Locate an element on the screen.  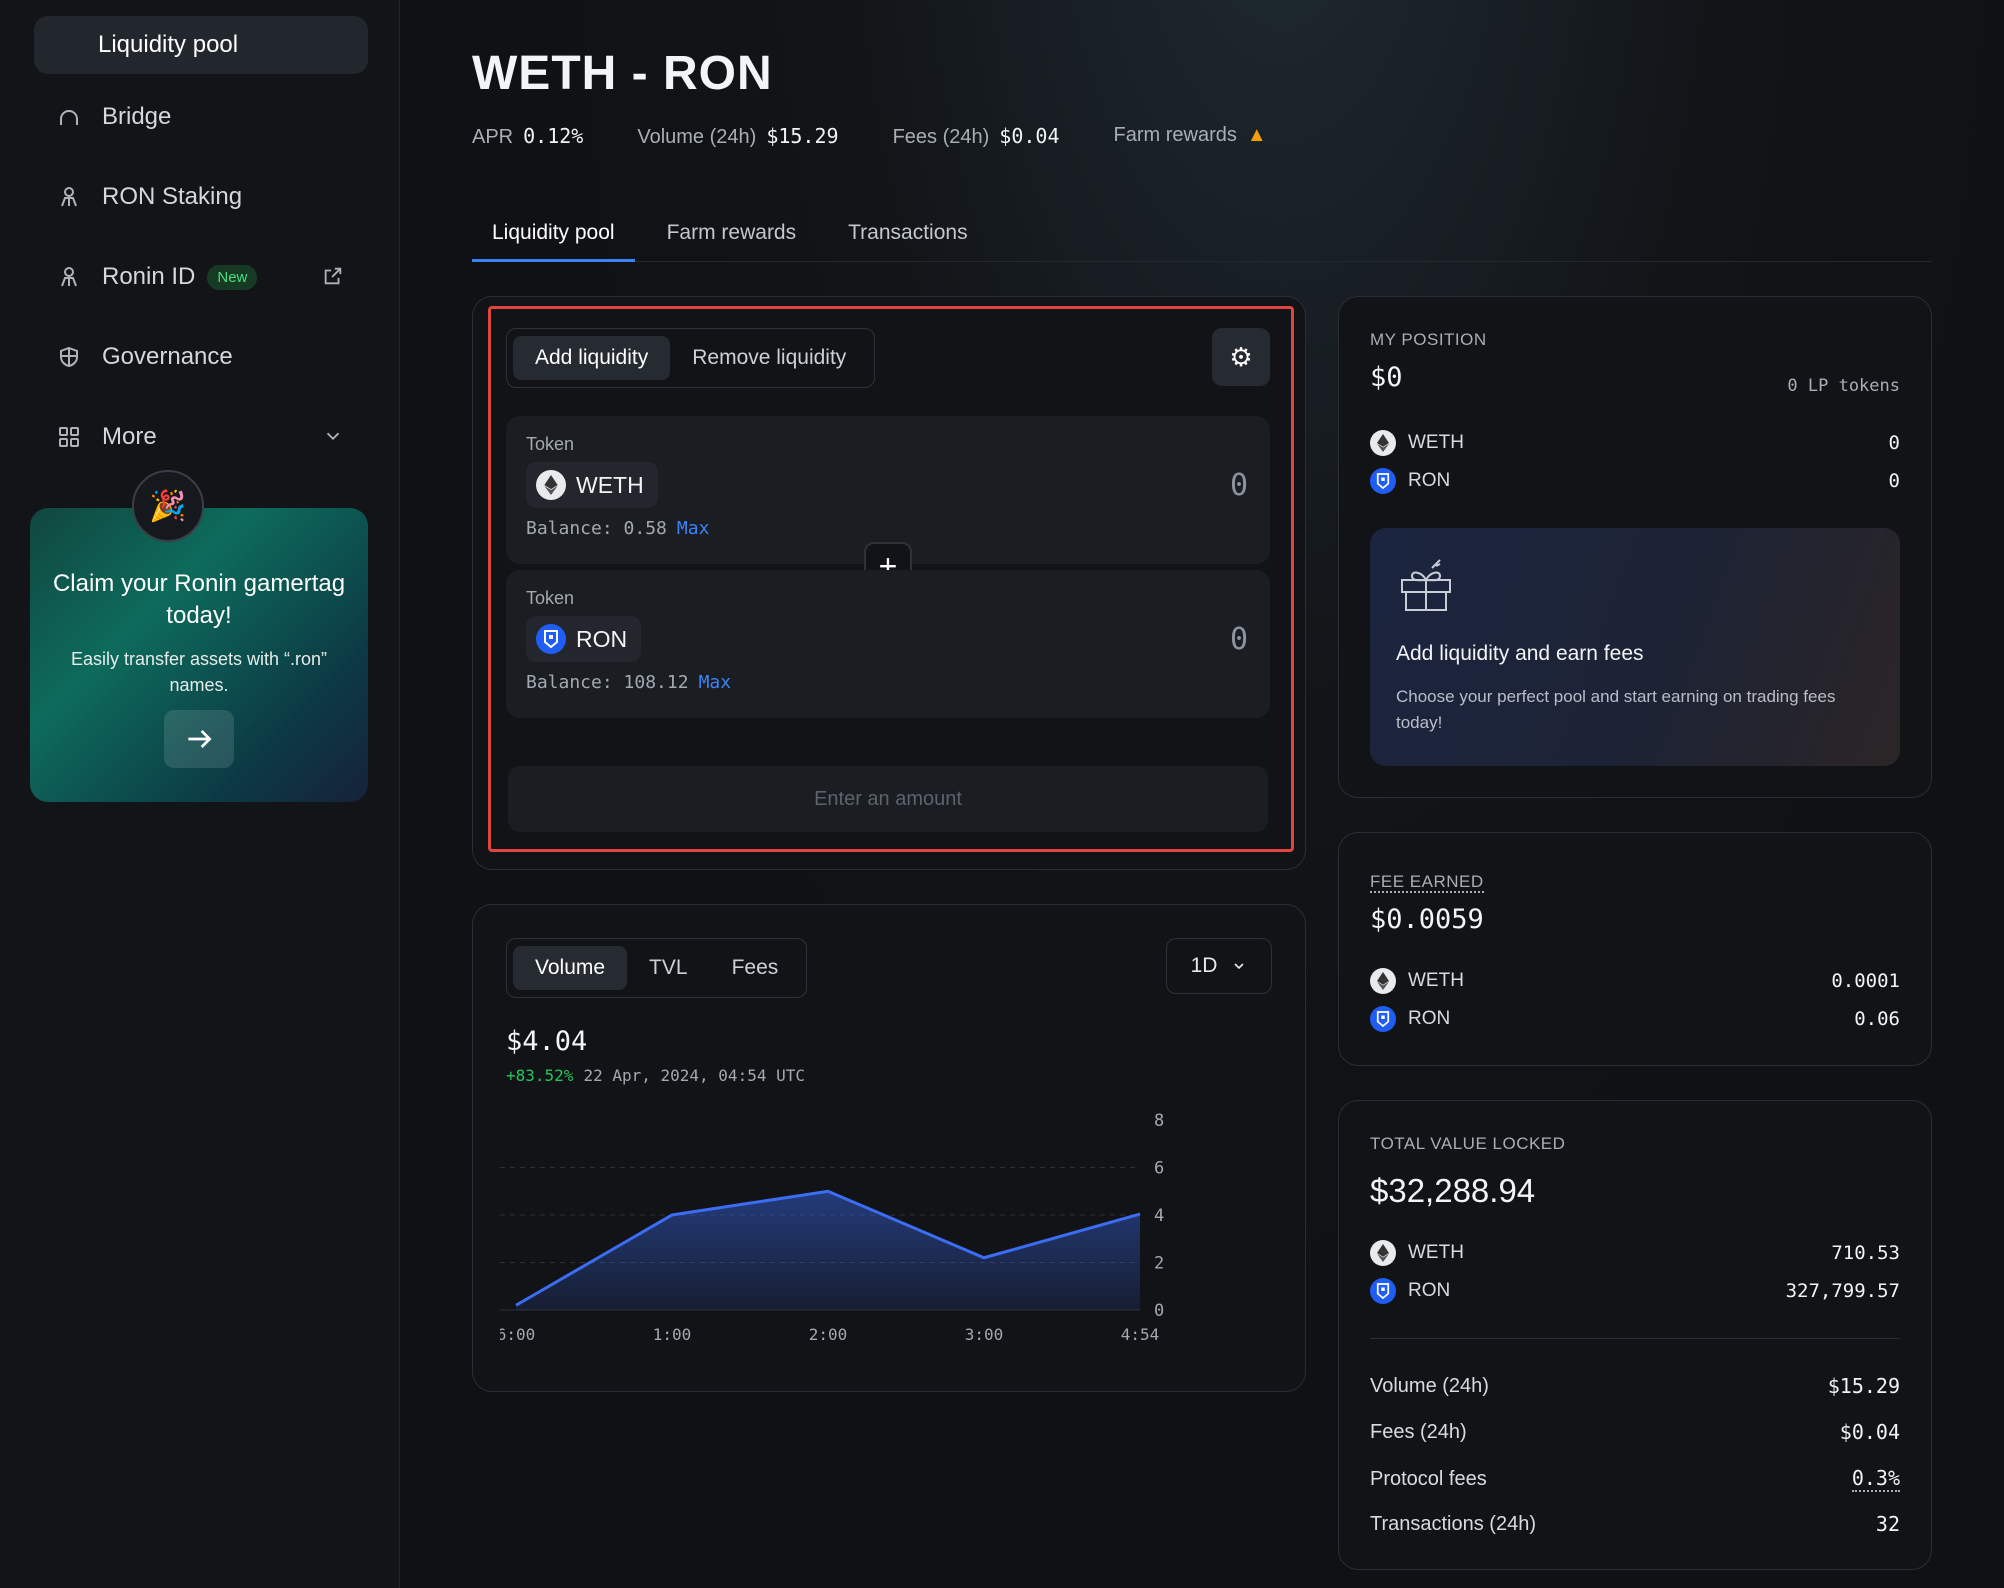
liquidity-mode-toggle: Add liquidity Remove liquidity is located at coordinates (691, 358).